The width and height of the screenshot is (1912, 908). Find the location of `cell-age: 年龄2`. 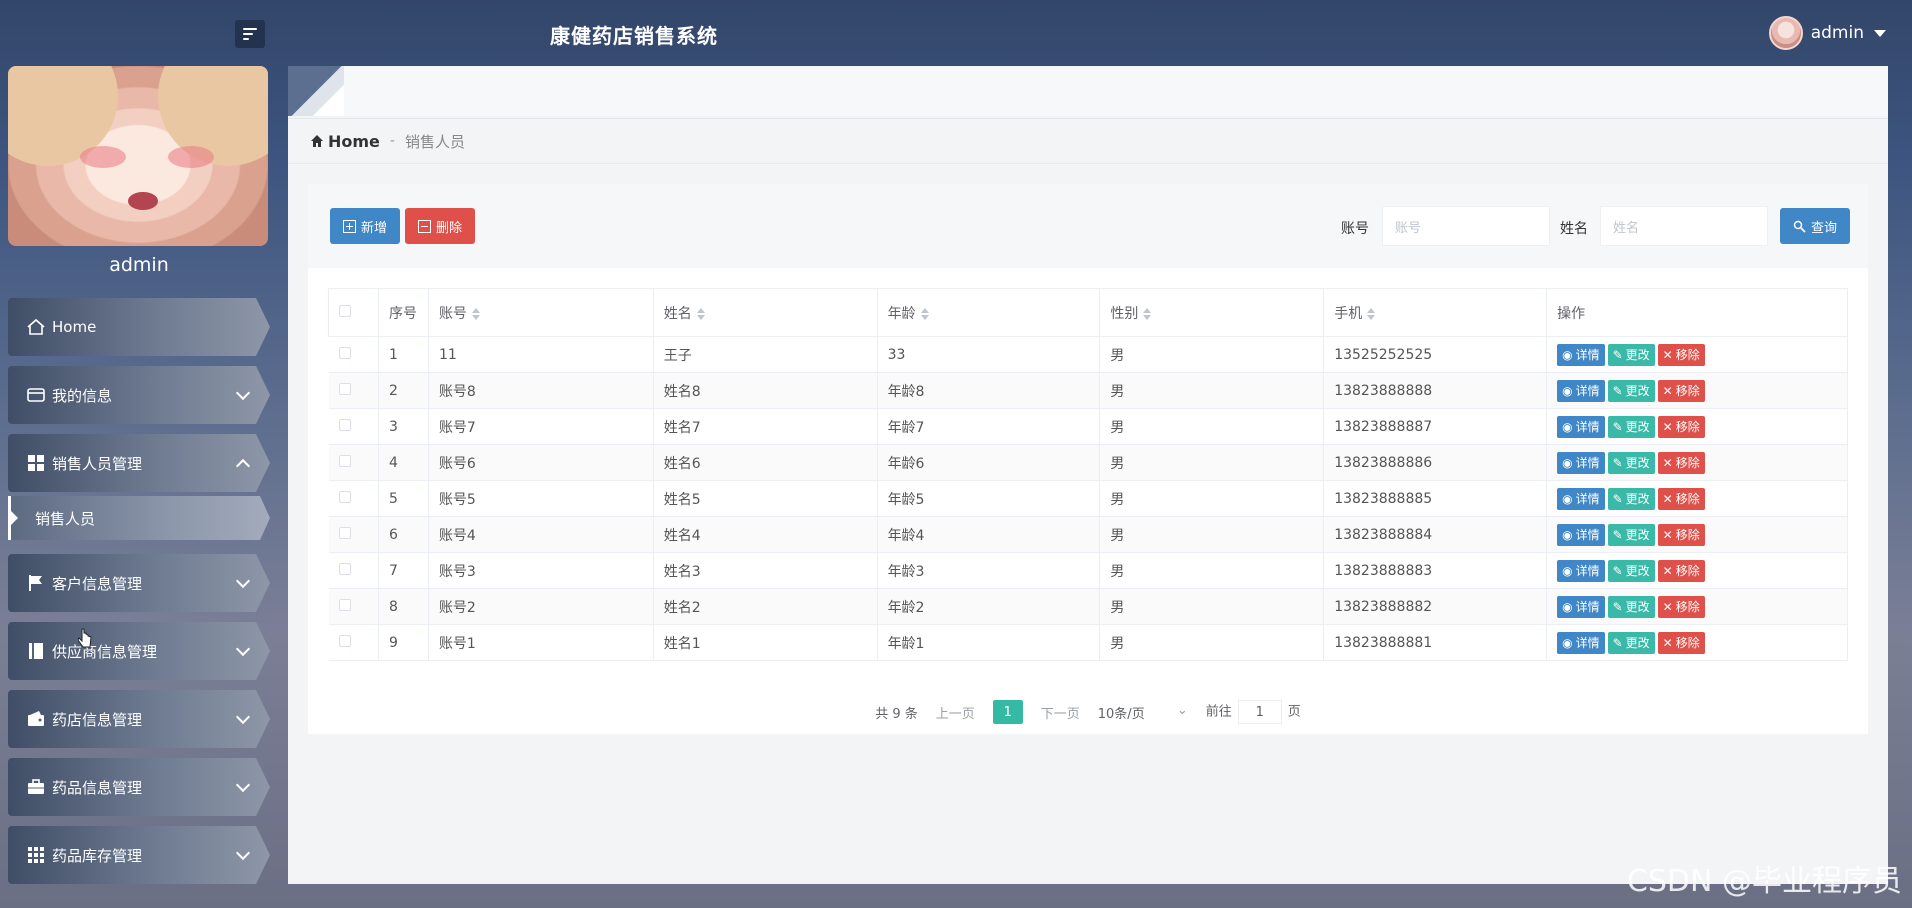

cell-age: 年龄2 is located at coordinates (989, 606).